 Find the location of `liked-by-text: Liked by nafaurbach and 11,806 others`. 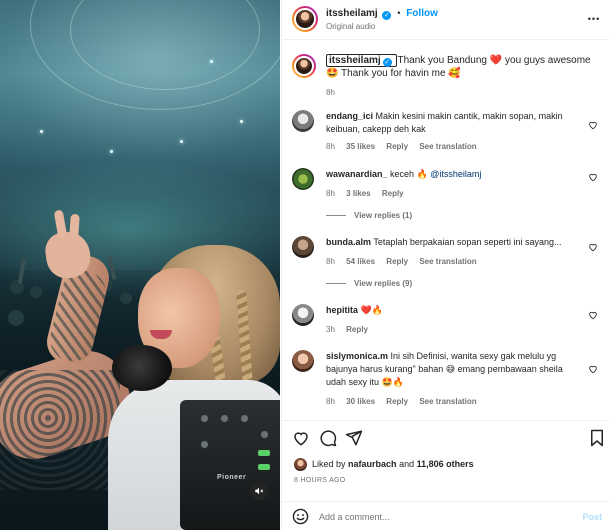

liked-by-text: Liked by nafaurbach and 11,806 others is located at coordinates (393, 464).